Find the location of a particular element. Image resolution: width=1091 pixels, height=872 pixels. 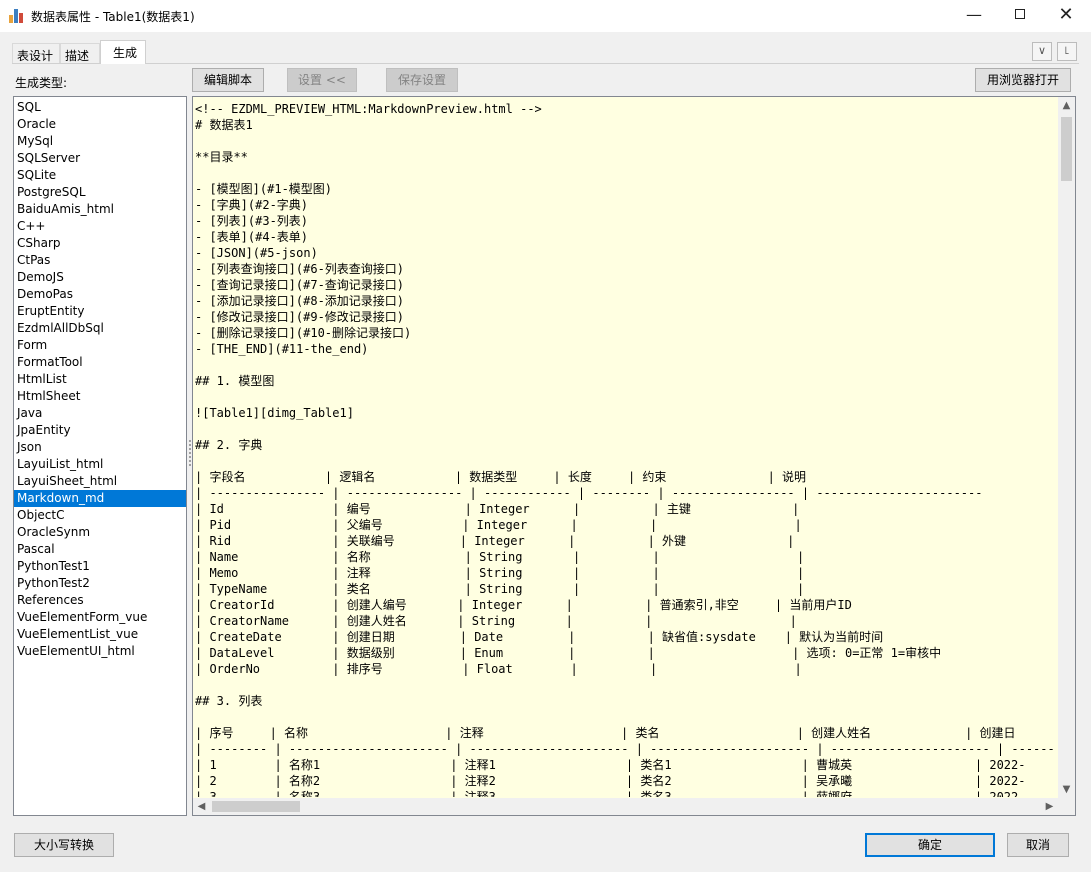

list-item: HtmlSheet is located at coordinates (100, 396).